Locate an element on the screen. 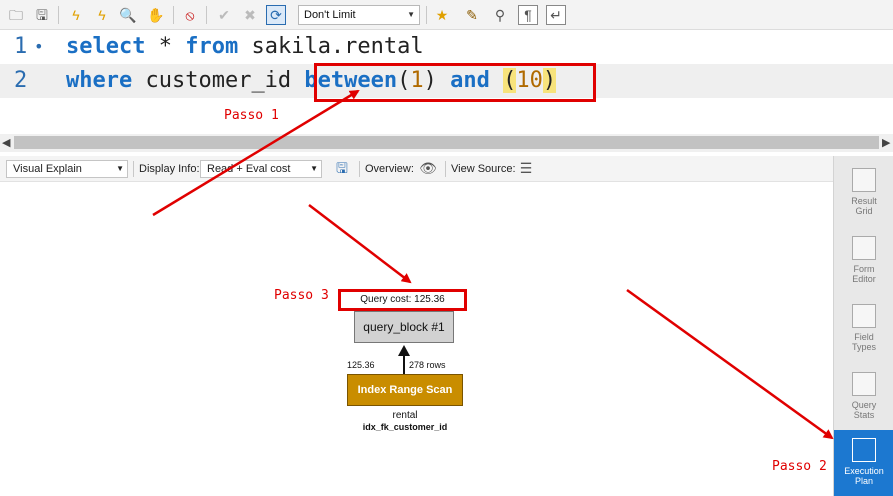  scroll-right-icon: ▶ is located at coordinates (886, 142).